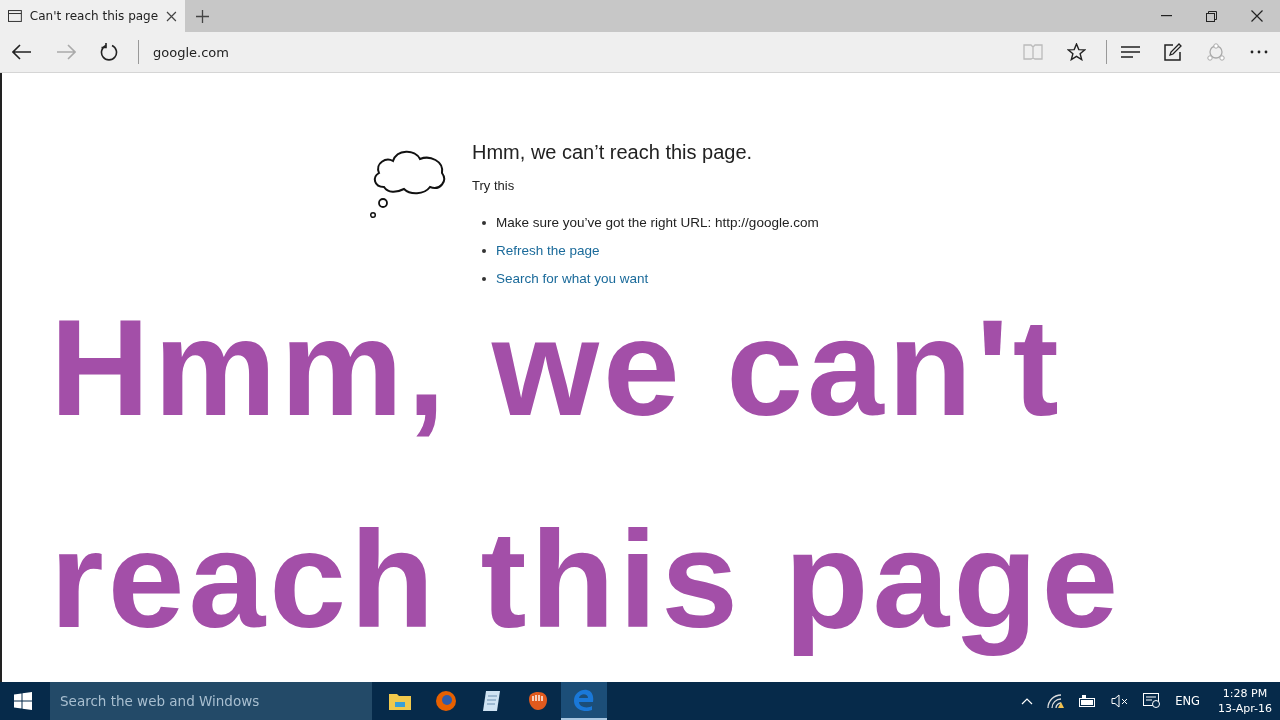  I want to click on suggestion-link: Search for what you want, so click(572, 278).